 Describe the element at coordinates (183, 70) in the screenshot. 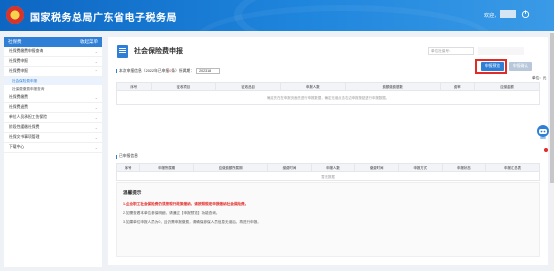

I see `section-title-mid: 条）所属期：` at that location.